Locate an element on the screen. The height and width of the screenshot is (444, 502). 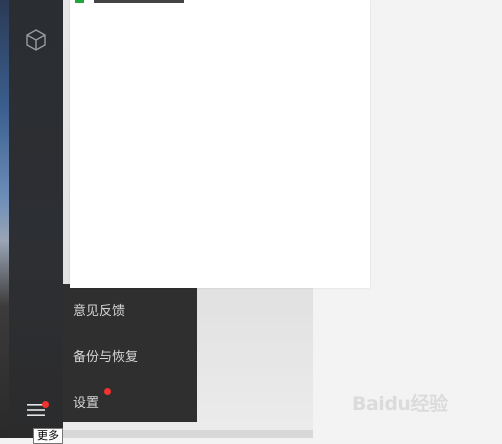
more-menu: 意见反馈 备份与恢复 设置 is located at coordinates (130, 353).